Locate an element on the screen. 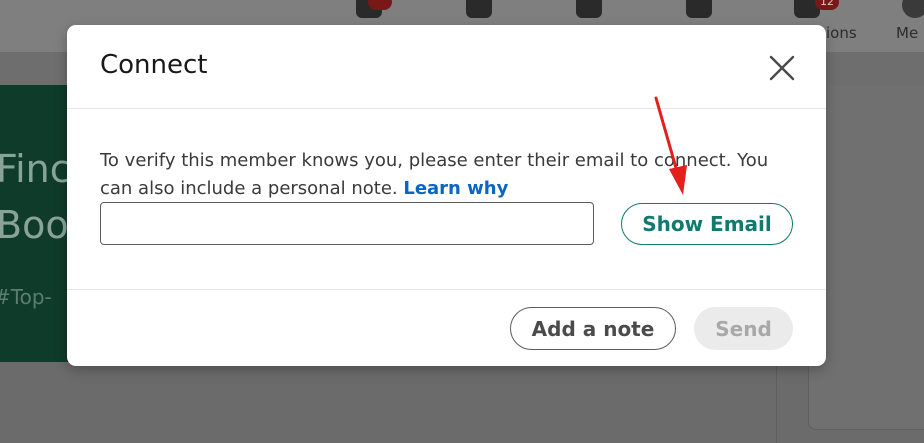 Image resolution: width=924 pixels, height=443 pixels. close-icon is located at coordinates (782, 68).